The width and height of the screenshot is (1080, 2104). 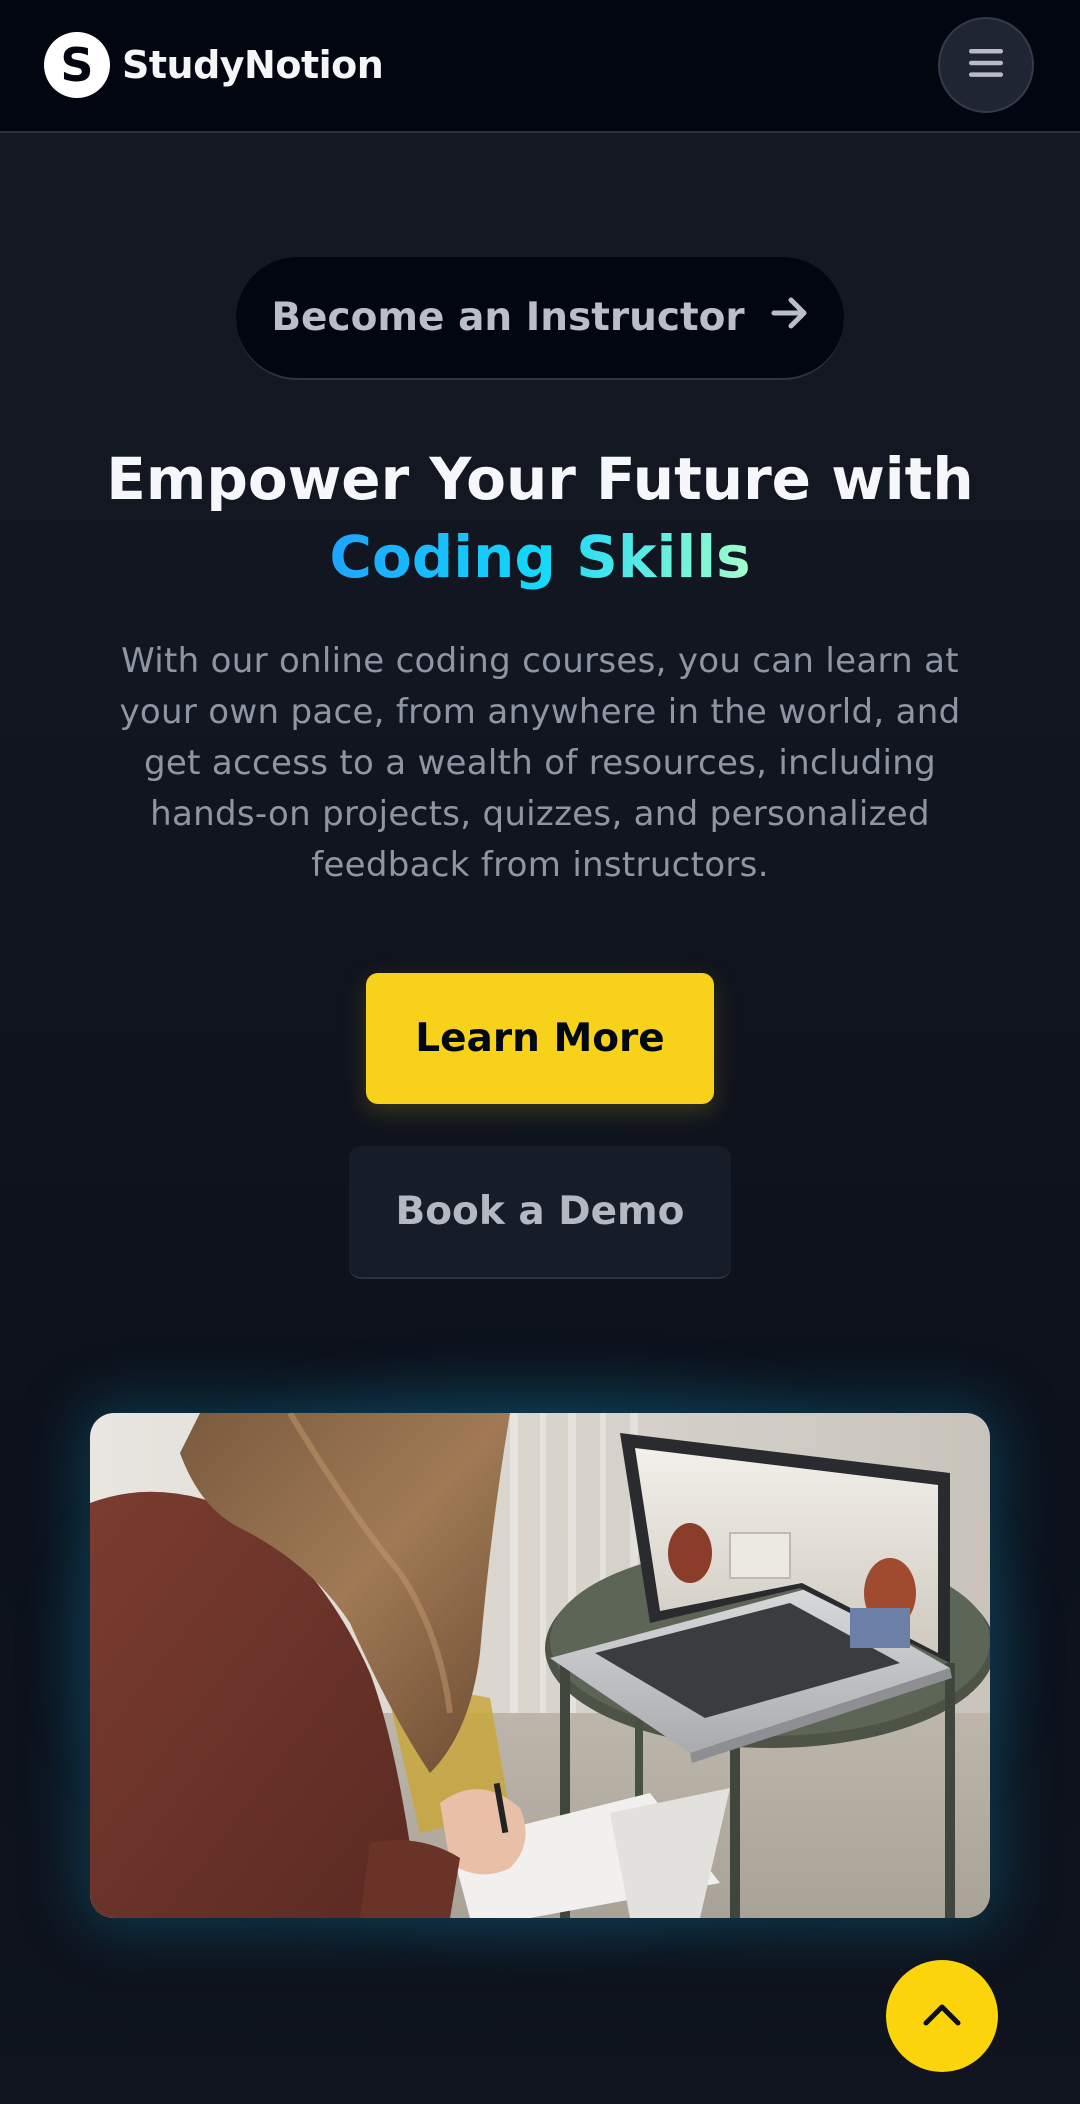 What do you see at coordinates (540, 1038) in the screenshot?
I see `learn-more-button: Learn More` at bounding box center [540, 1038].